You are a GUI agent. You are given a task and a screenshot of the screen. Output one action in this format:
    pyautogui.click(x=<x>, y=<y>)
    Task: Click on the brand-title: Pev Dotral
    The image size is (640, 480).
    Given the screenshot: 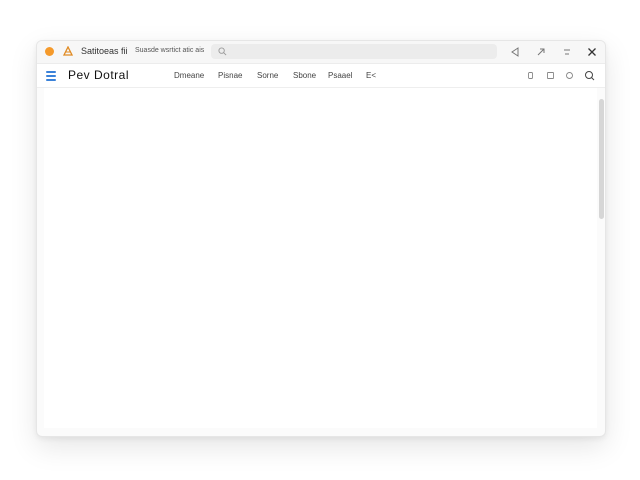 What is the action you would take?
    pyautogui.click(x=99, y=75)
    